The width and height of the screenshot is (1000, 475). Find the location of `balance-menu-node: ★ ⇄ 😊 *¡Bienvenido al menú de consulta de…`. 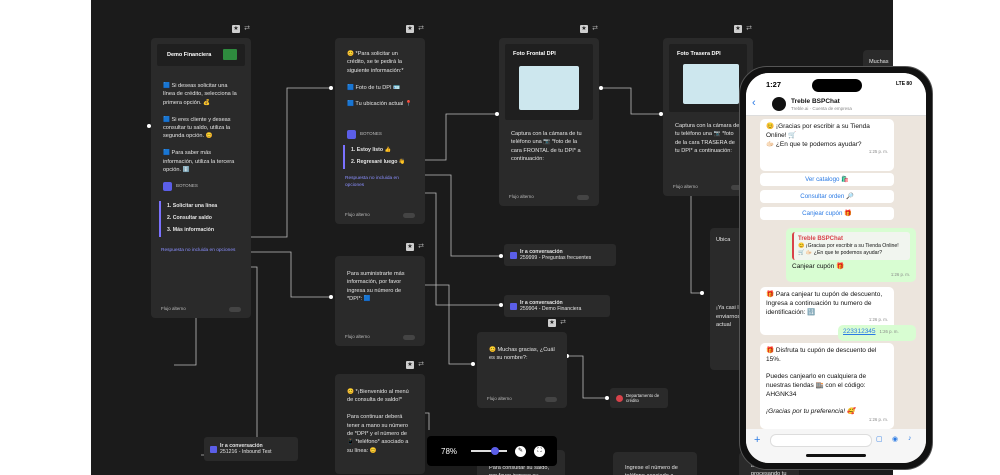

balance-menu-node: ★ ⇄ 😊 *¡Bienvenido al menú de consulta de… is located at coordinates (380, 417).